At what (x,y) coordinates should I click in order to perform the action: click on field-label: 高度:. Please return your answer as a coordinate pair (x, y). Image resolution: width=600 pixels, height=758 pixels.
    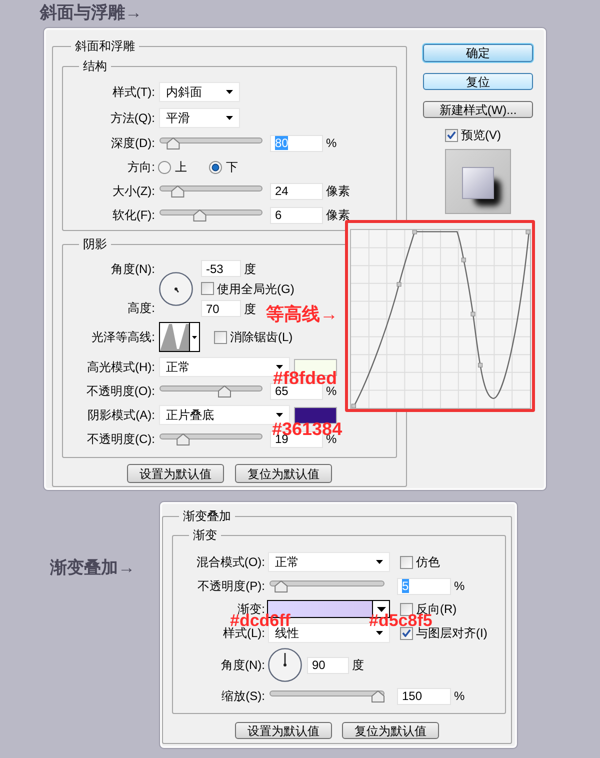
    Looking at the image, I should click on (141, 308).